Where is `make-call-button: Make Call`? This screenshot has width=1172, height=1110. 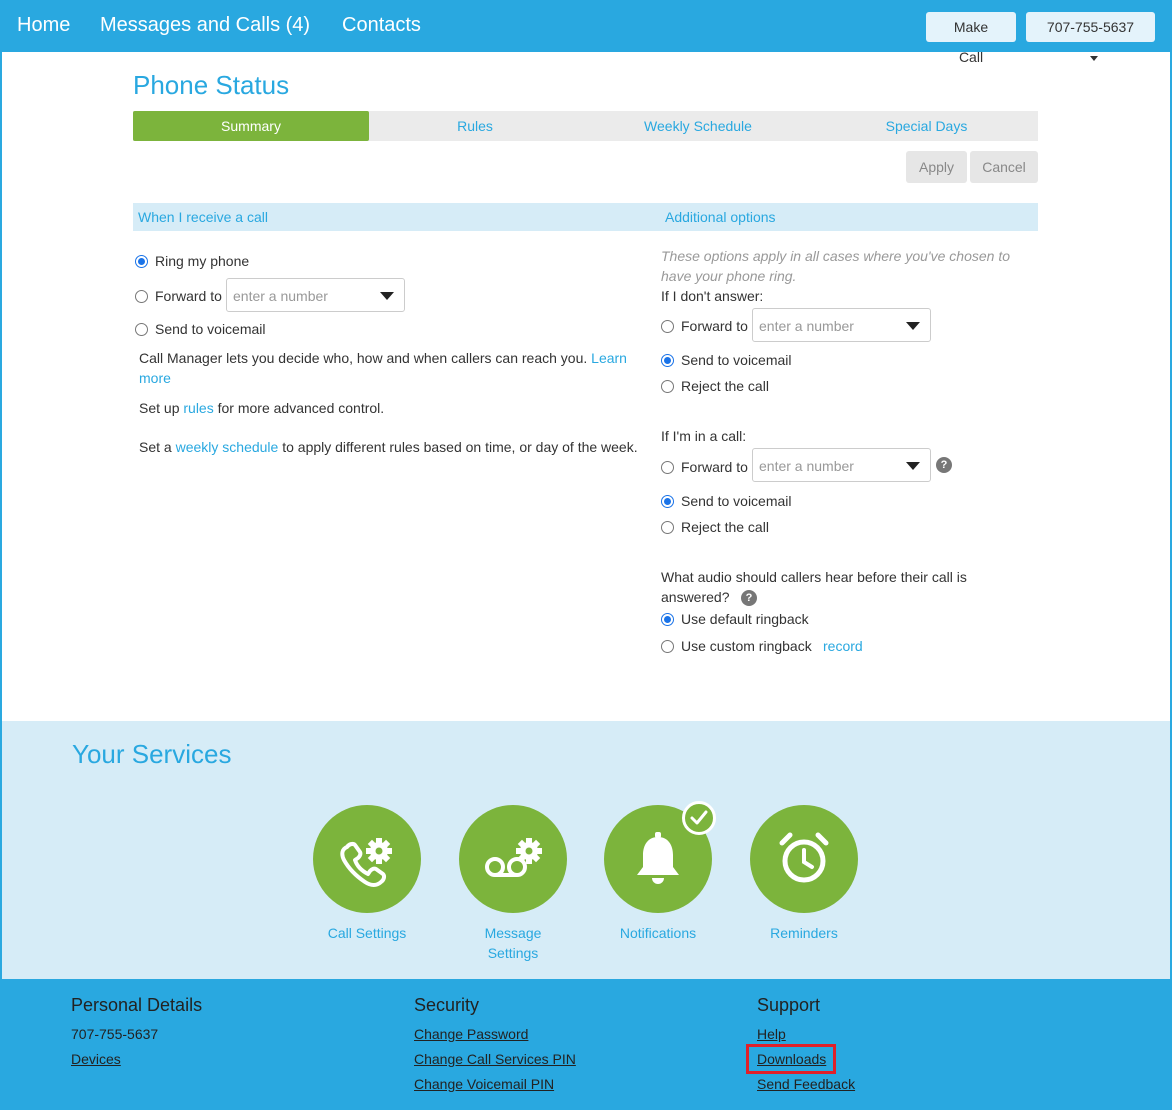 make-call-button: Make Call is located at coordinates (971, 38).